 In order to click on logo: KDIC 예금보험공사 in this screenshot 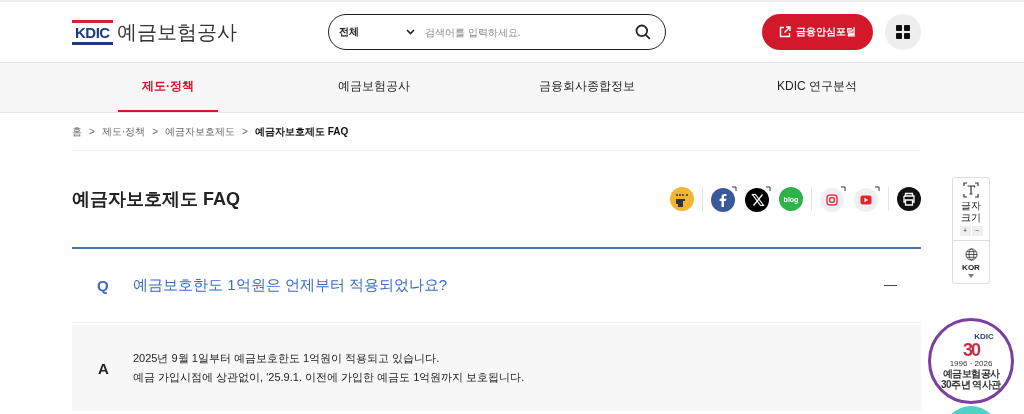, I will do `click(200, 32)`.